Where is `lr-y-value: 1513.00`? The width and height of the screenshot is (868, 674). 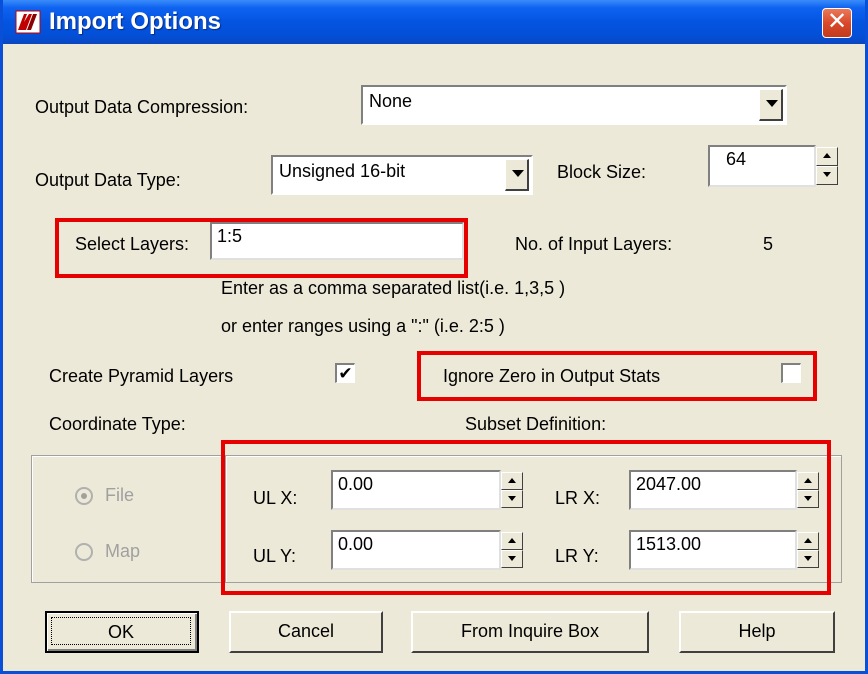
lr-y-value: 1513.00 is located at coordinates (669, 544).